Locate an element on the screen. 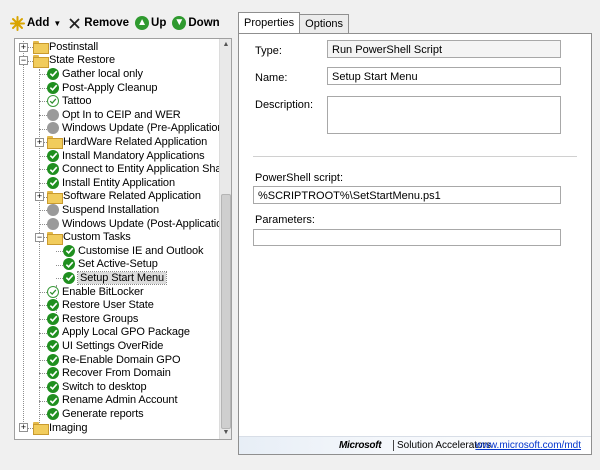  property-tabs: Properties Options is located at coordinates (294, 23).